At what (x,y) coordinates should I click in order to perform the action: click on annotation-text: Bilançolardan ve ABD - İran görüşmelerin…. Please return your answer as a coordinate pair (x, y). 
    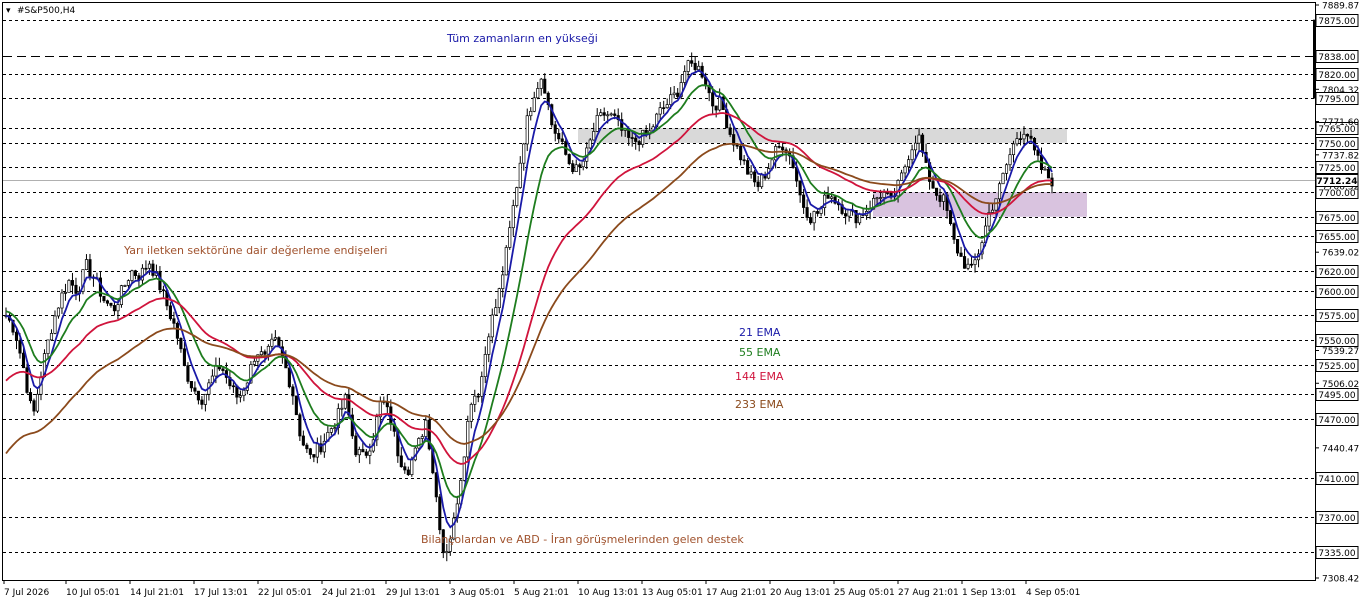
    Looking at the image, I should click on (582, 539).